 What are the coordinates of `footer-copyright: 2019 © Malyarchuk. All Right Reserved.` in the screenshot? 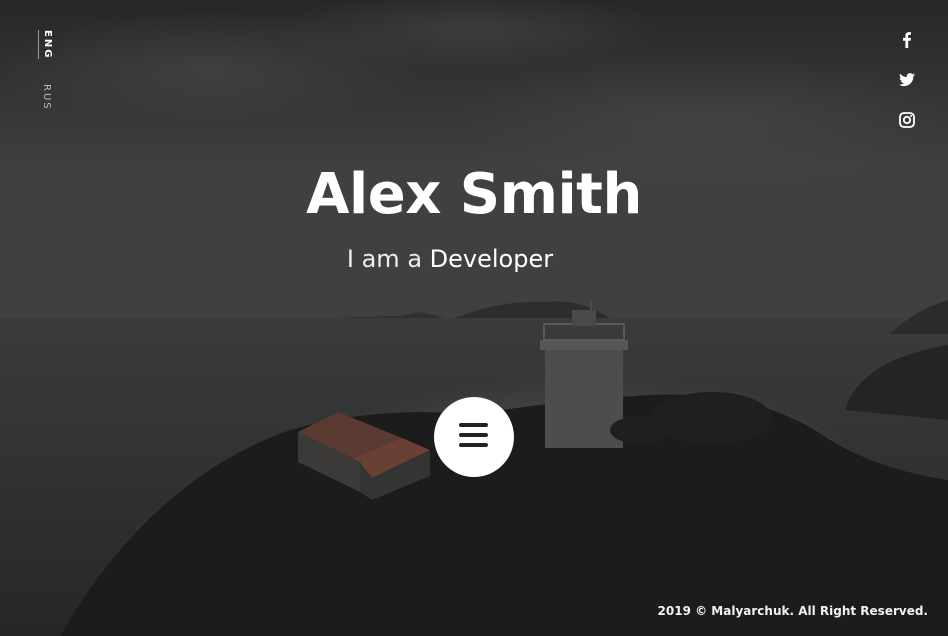 It's located at (792, 611).